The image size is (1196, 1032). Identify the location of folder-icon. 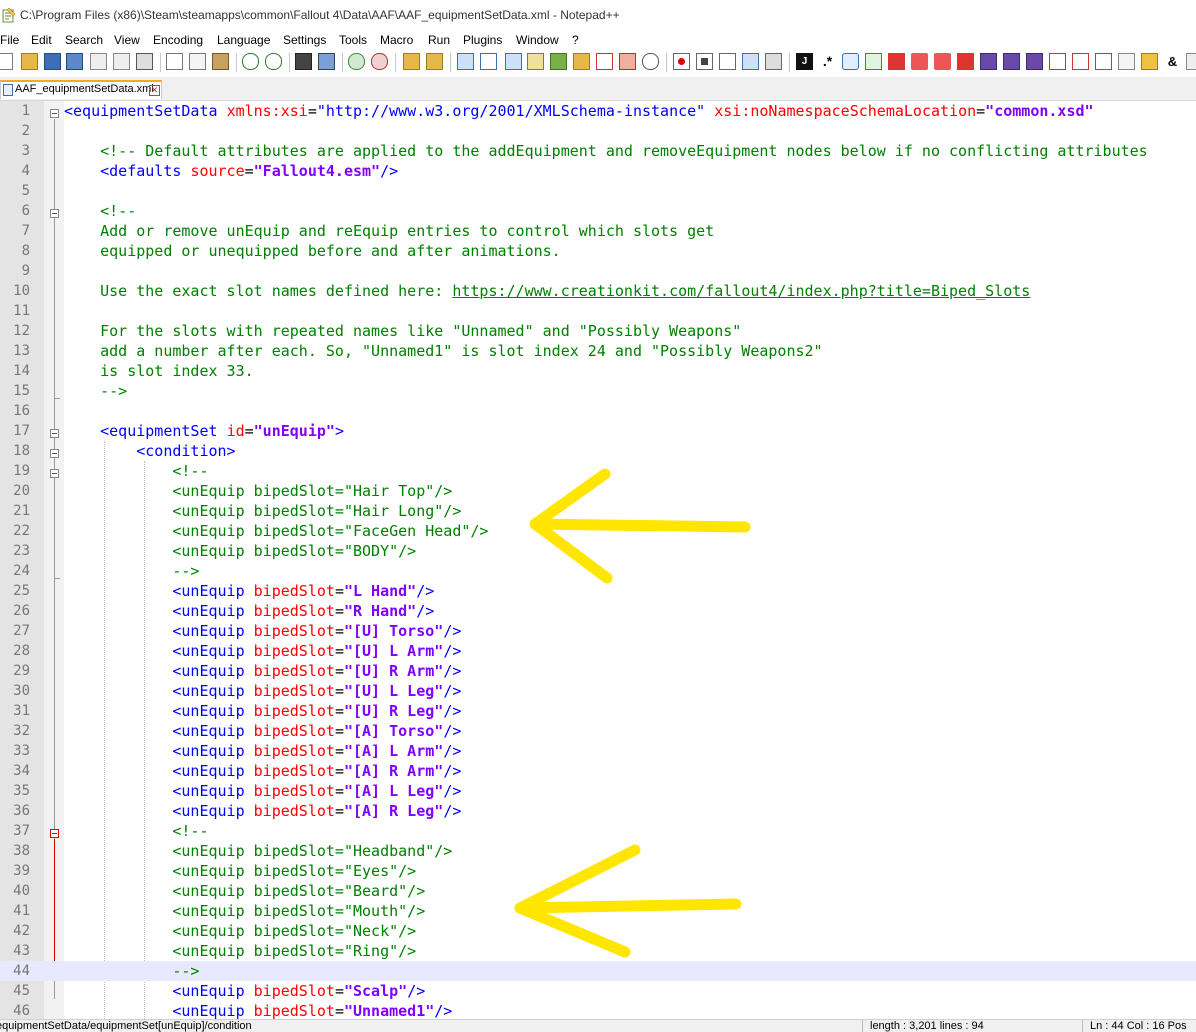
(627, 61).